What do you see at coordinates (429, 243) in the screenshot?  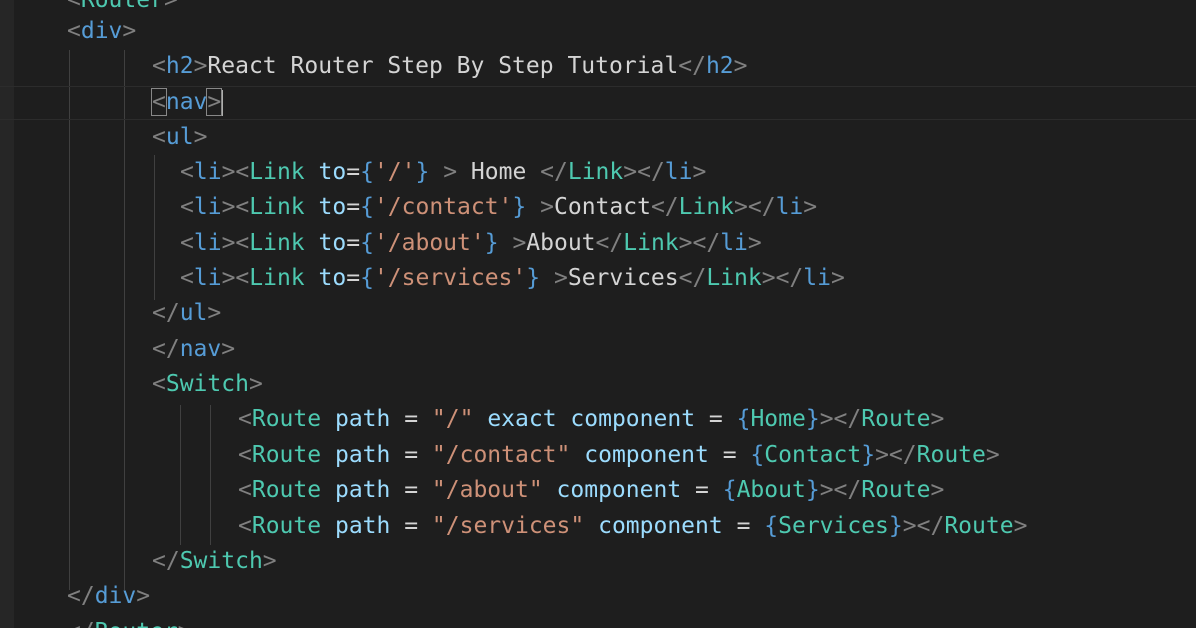 I see `code-token-str: '/about'` at bounding box center [429, 243].